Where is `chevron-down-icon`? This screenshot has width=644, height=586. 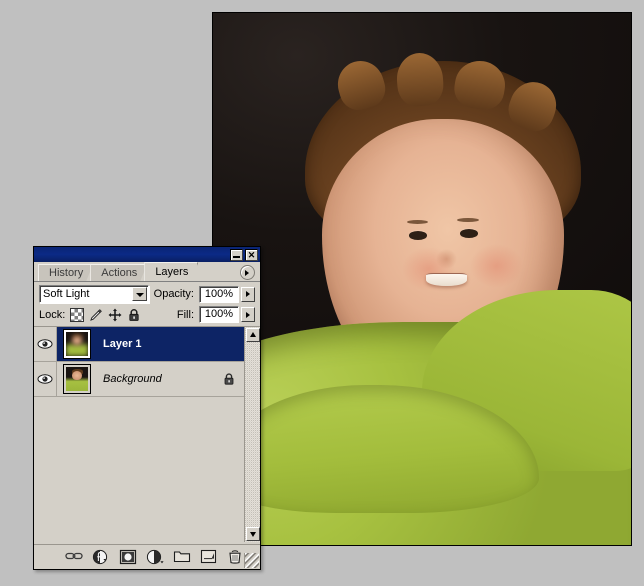 chevron-down-icon is located at coordinates (139, 294).